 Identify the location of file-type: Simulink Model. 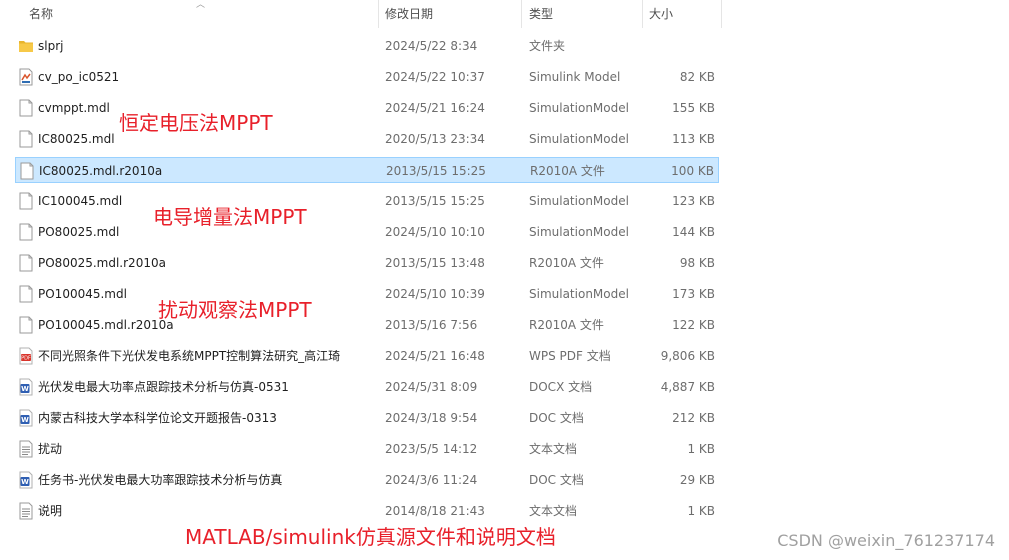
(575, 77).